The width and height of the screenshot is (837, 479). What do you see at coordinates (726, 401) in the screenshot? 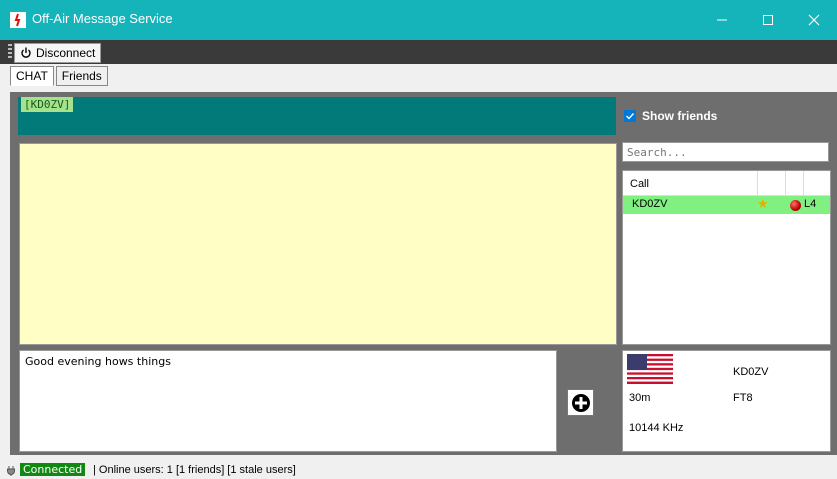
I see `station-info-panel: KD0ZV 30m FT8 10144 KHz` at bounding box center [726, 401].